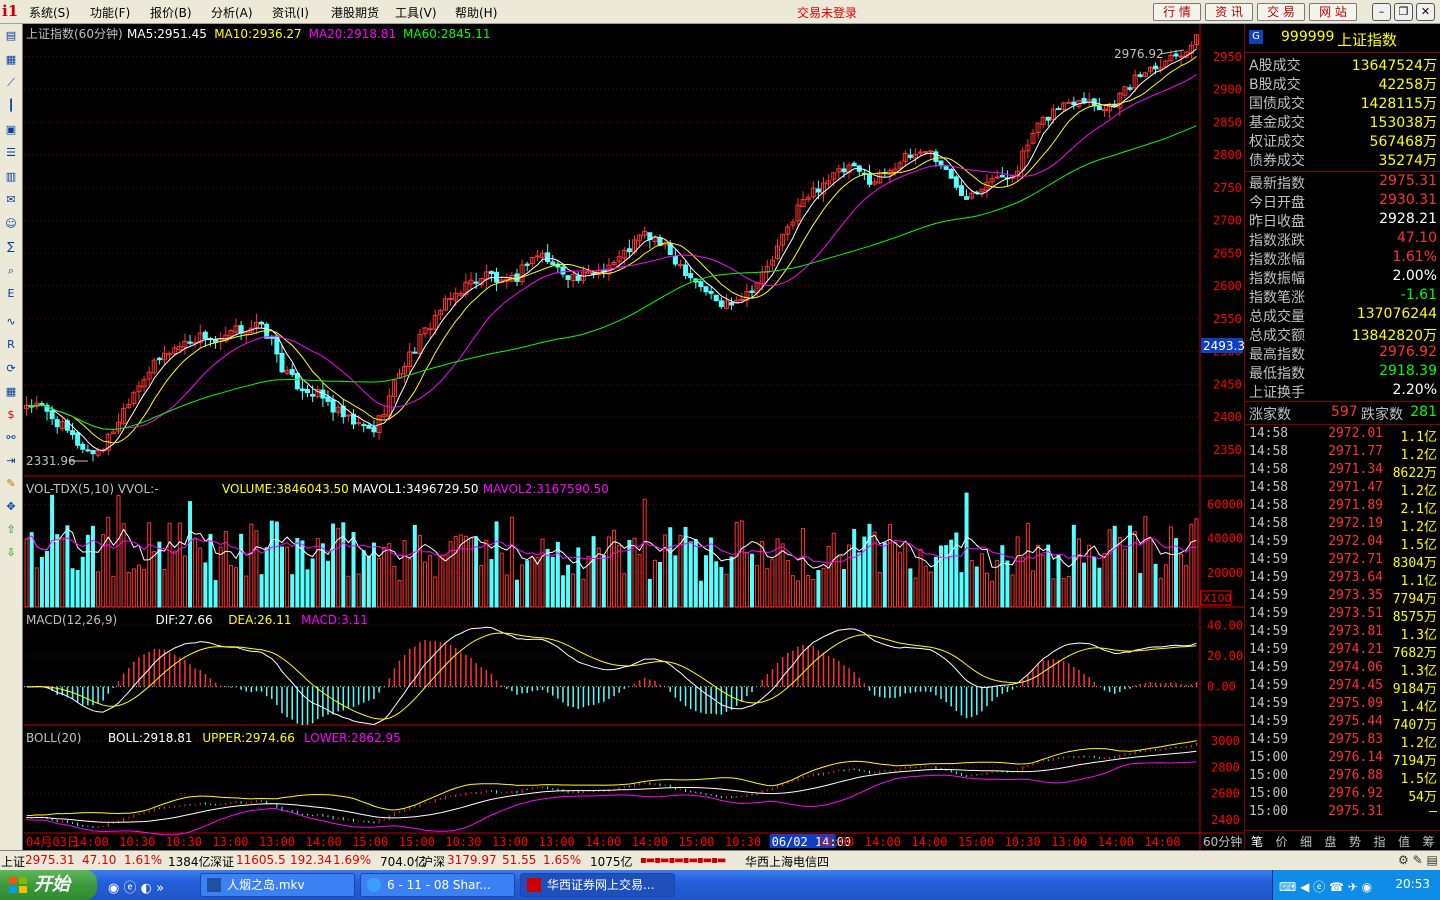 This screenshot has width=1440, height=900. What do you see at coordinates (48, 885) in the screenshot?
I see `start-button: 开始` at bounding box center [48, 885].